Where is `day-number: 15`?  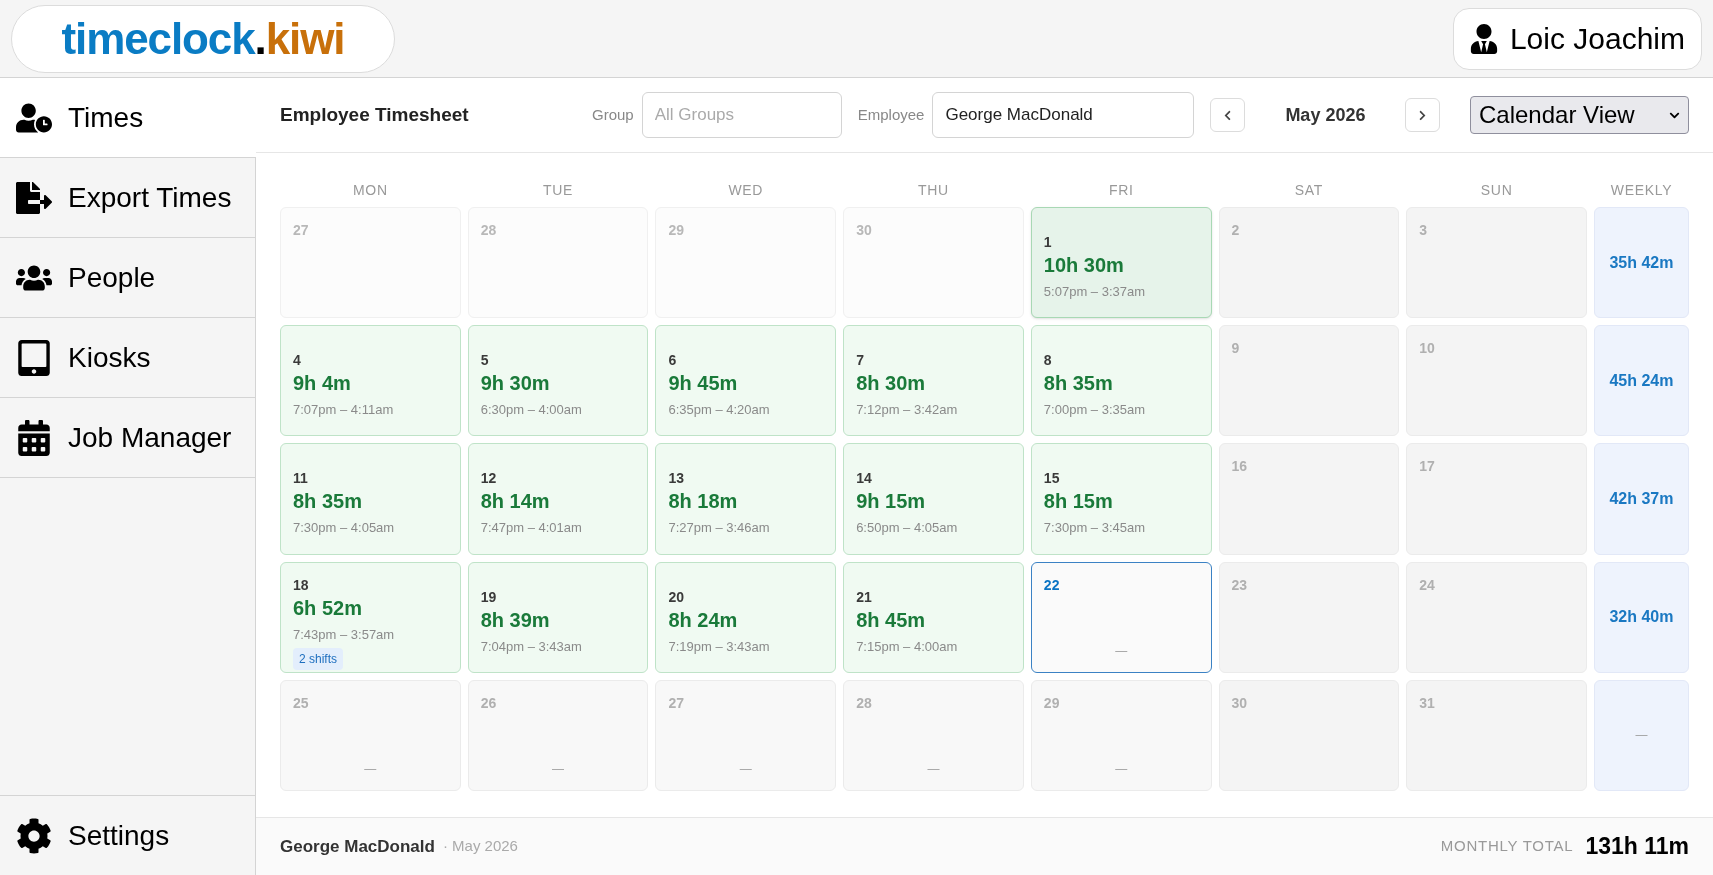
day-number: 15 is located at coordinates (1051, 479).